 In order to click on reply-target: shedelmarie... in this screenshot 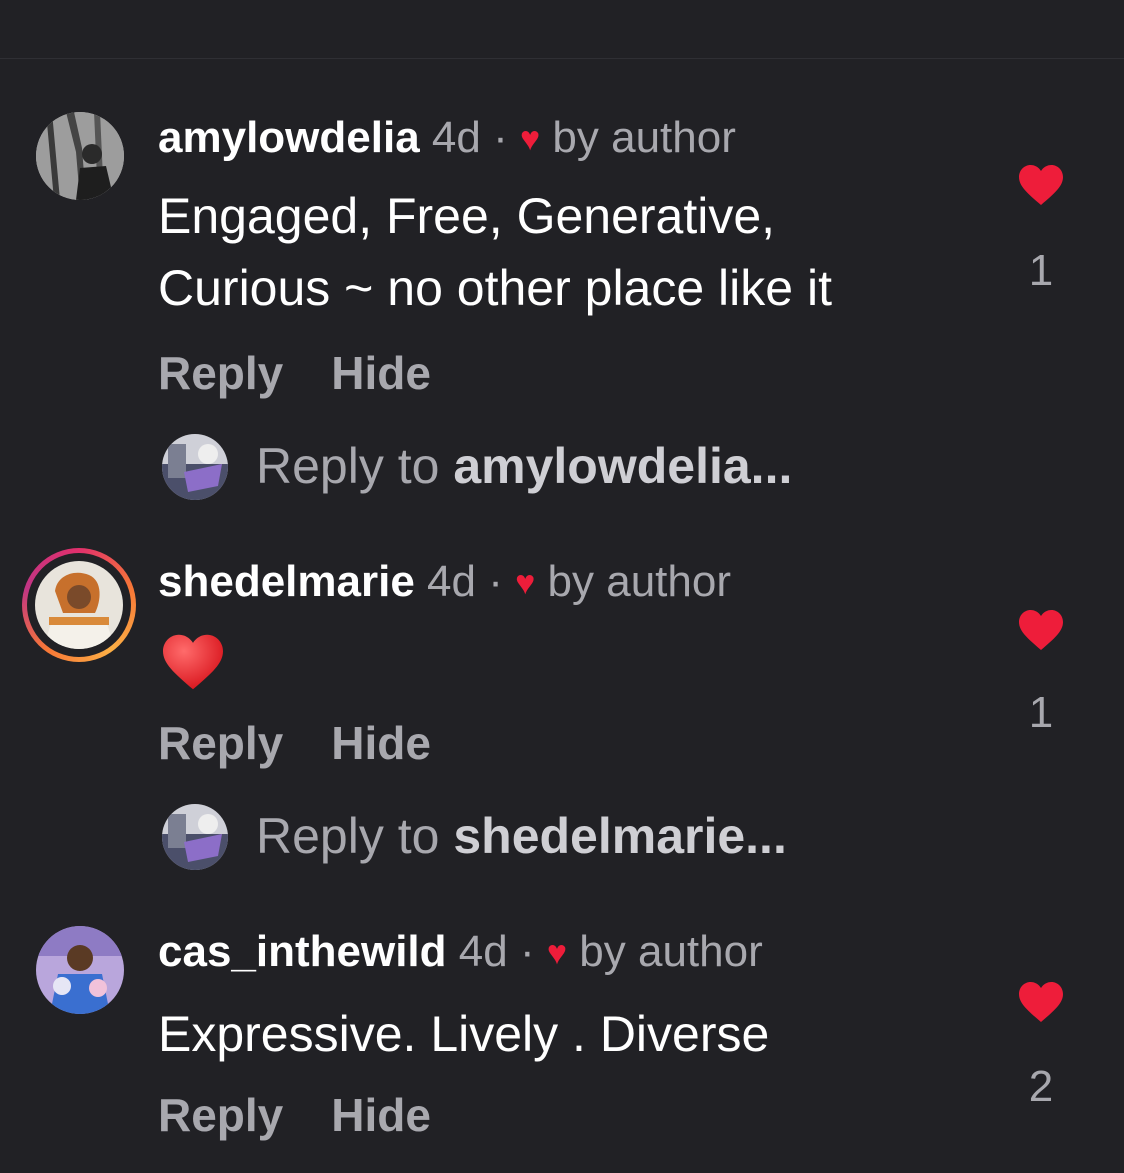, I will do `click(620, 836)`.